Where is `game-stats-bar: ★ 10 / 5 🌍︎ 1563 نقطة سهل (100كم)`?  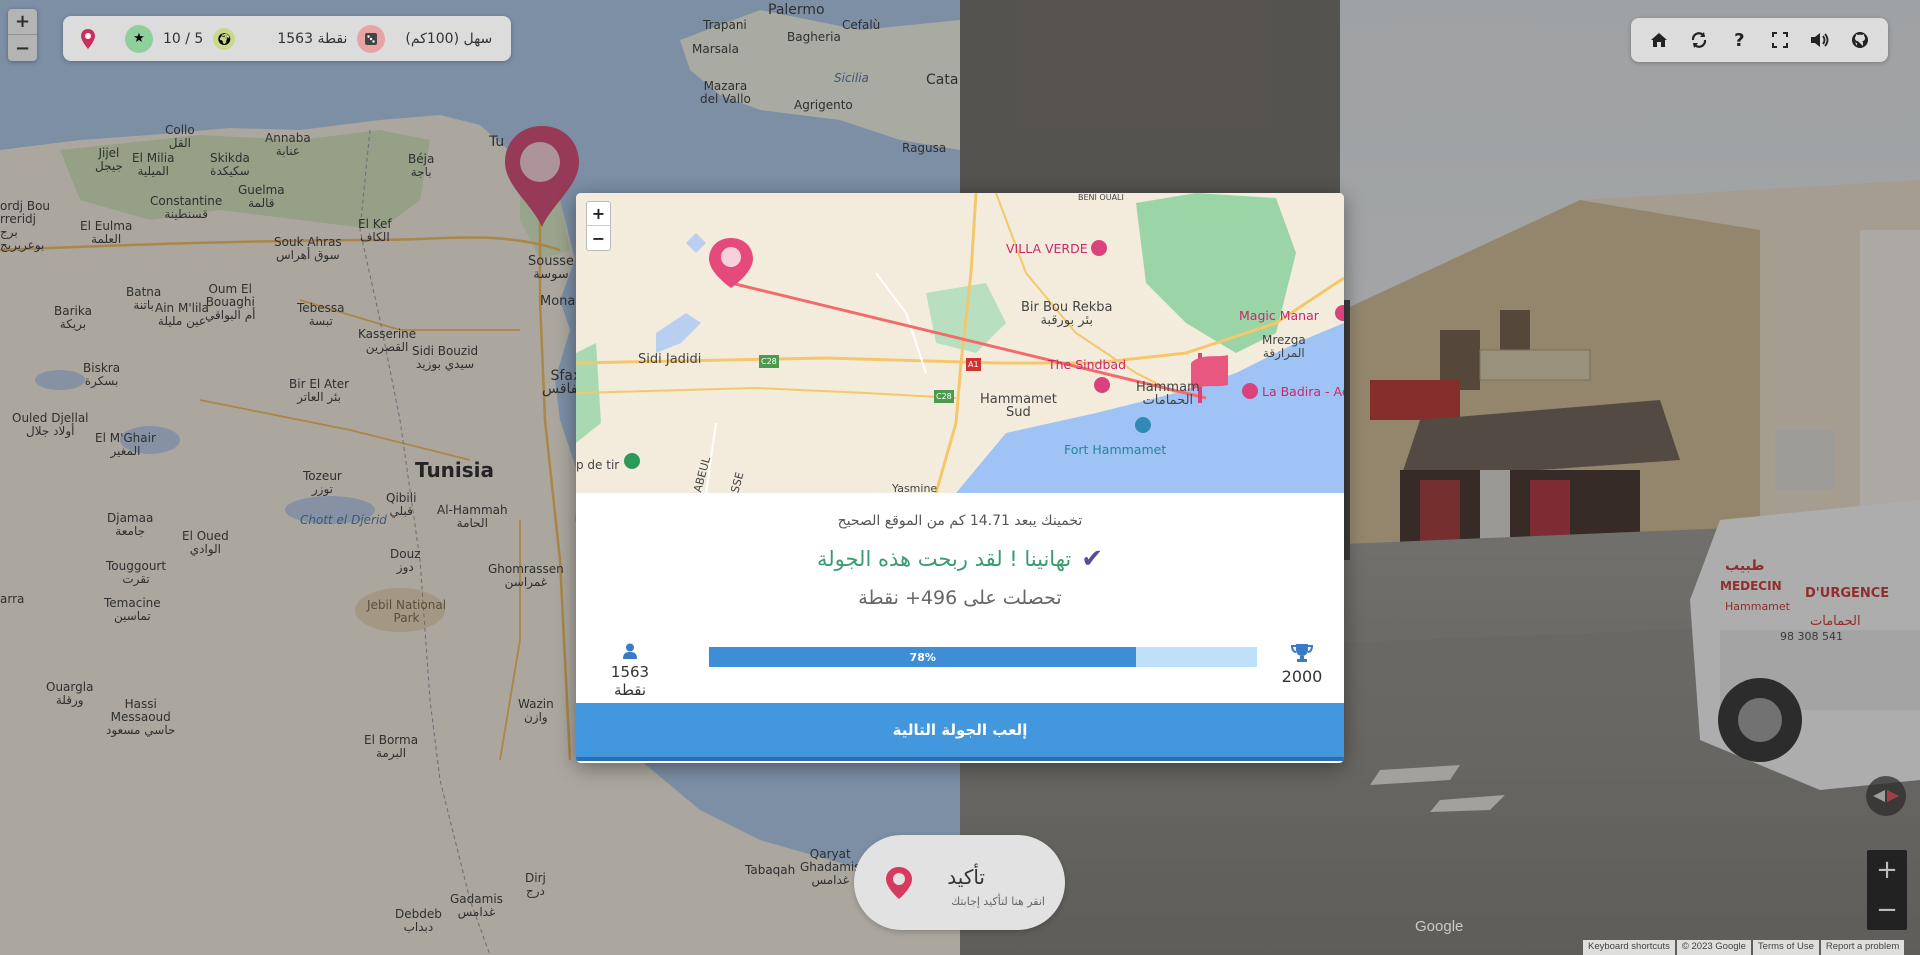 game-stats-bar: ★ 10 / 5 🌍︎ 1563 نقطة سهل (100كم) is located at coordinates (287, 38).